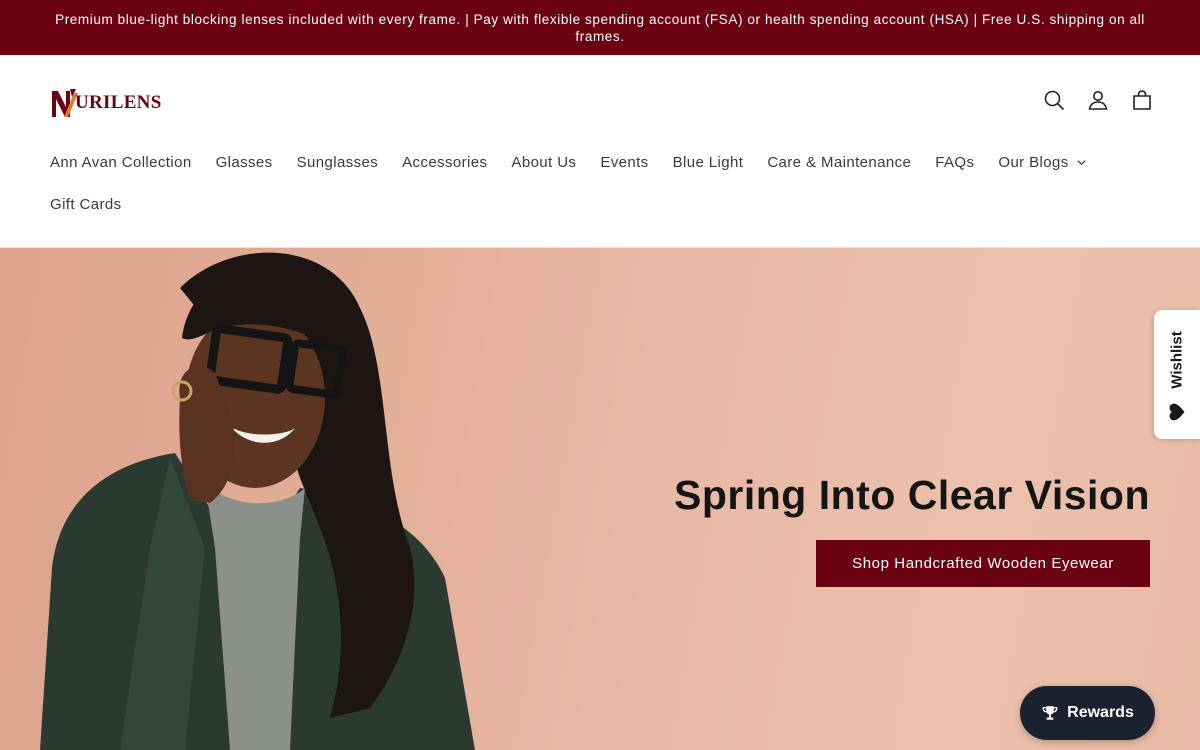  I want to click on nav-row: Gift Cards, so click(570, 204).